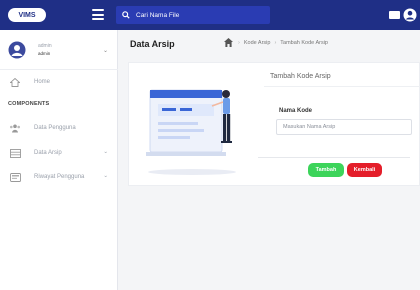 The width and height of the screenshot is (420, 290). What do you see at coordinates (191, 132) in the screenshot?
I see `archive-illustration` at bounding box center [191, 132].